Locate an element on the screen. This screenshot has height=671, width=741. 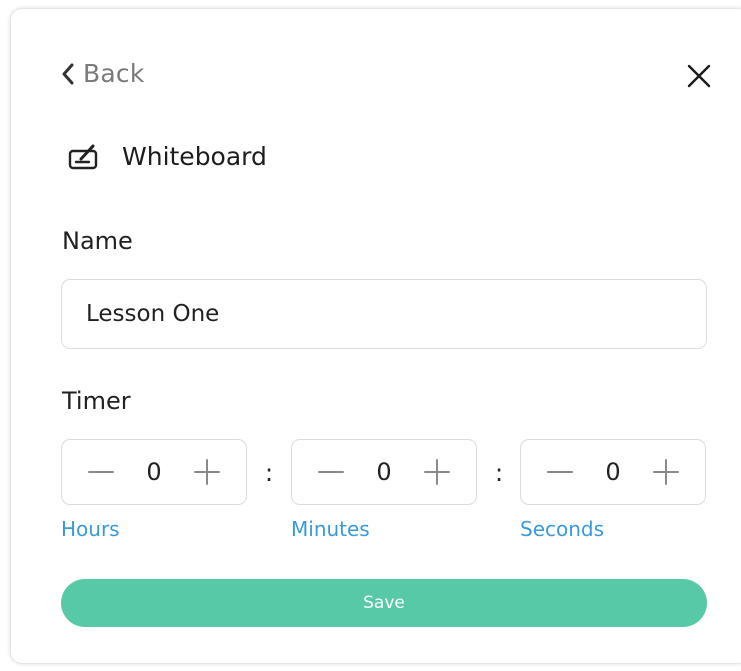
minutes-increment-button is located at coordinates (437, 472).